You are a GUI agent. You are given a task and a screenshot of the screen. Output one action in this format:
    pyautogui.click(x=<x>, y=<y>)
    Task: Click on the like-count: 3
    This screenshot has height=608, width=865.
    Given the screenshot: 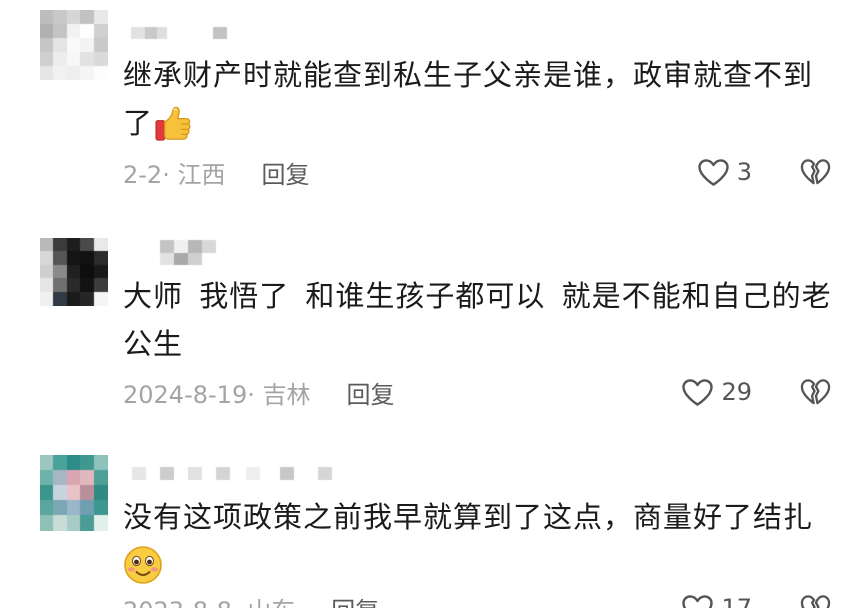 What is the action you would take?
    pyautogui.click(x=744, y=172)
    